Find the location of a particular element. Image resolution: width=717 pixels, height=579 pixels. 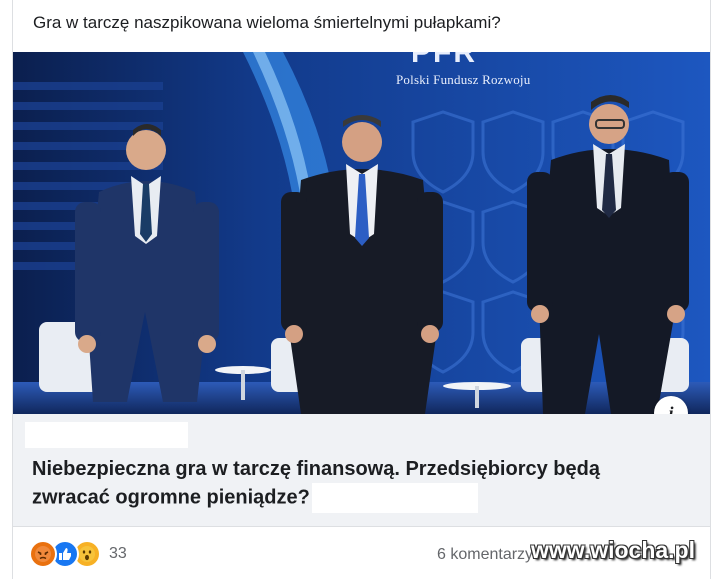

reactions-summary: 33 is located at coordinates (78, 554).